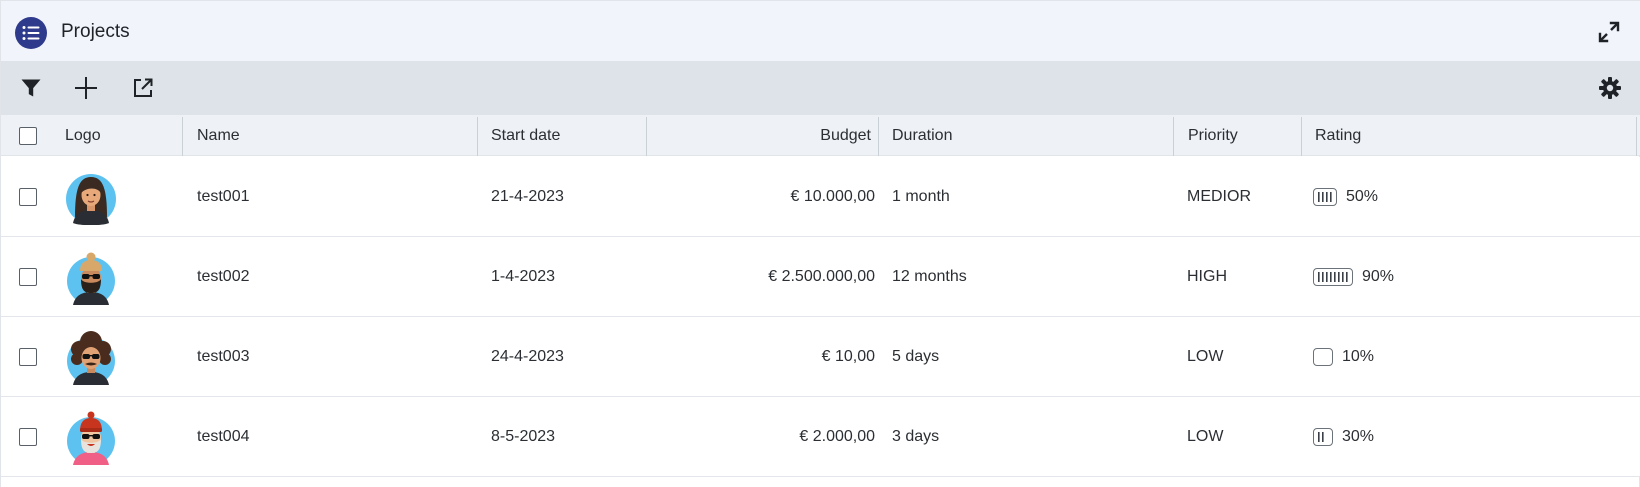 The width and height of the screenshot is (1640, 487). Describe the element at coordinates (95, 31) in the screenshot. I see `page-title: Projects` at that location.